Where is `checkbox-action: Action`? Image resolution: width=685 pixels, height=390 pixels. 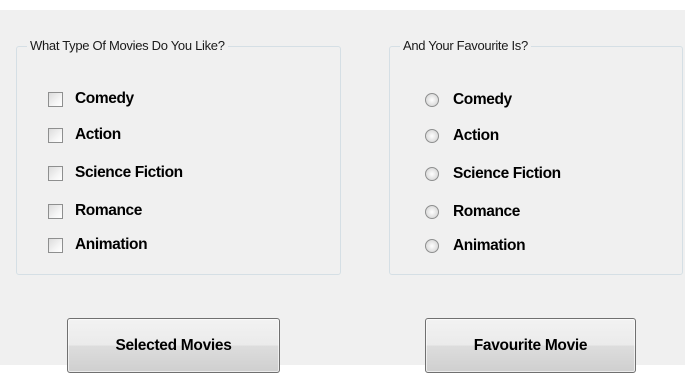
checkbox-action: Action is located at coordinates (84, 135).